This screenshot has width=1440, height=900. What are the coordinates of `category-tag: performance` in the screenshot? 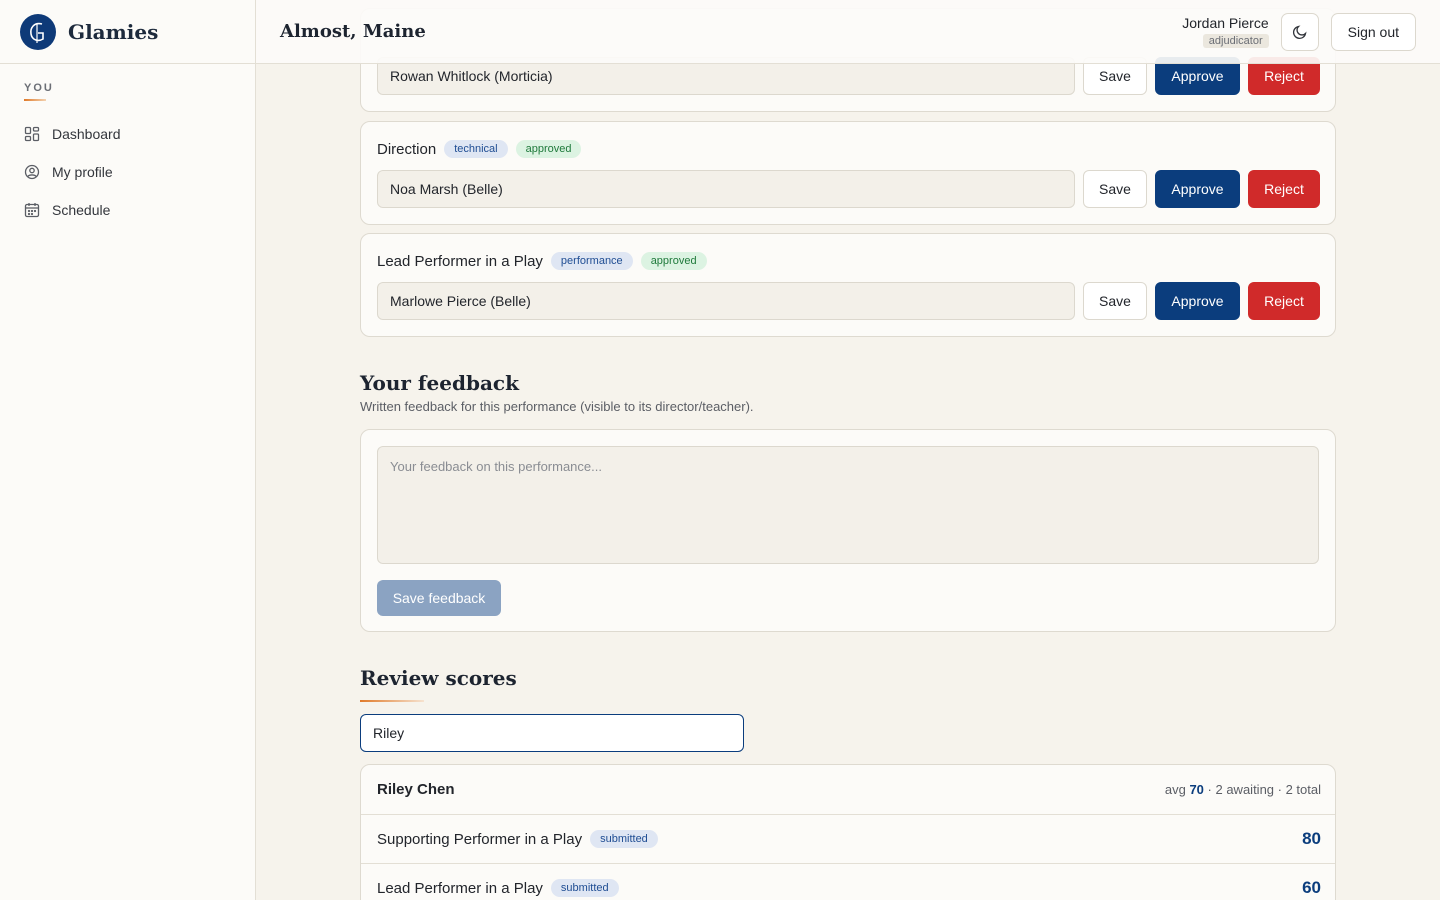 It's located at (591, 261).